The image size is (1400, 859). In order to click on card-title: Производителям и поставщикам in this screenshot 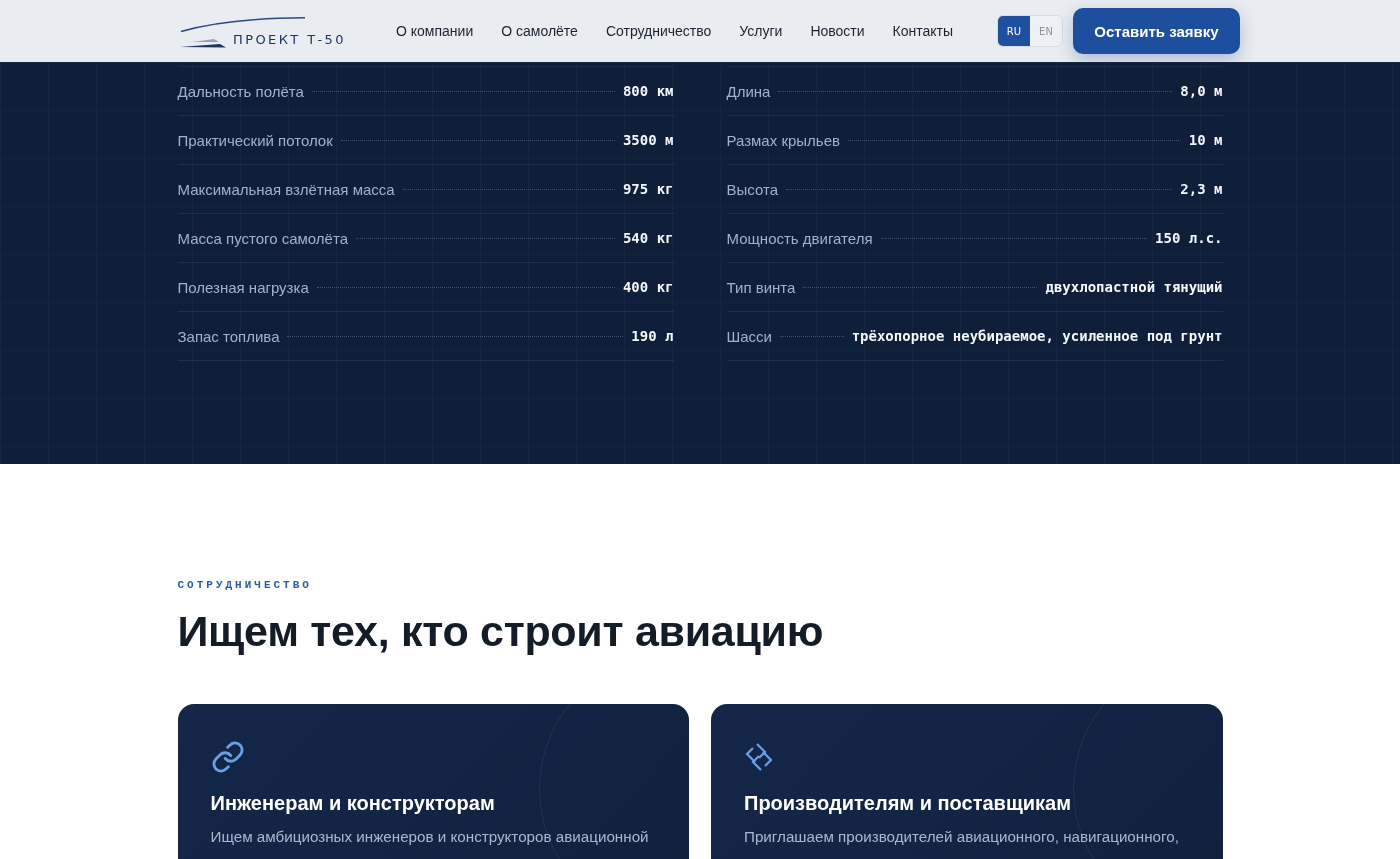, I will do `click(907, 803)`.